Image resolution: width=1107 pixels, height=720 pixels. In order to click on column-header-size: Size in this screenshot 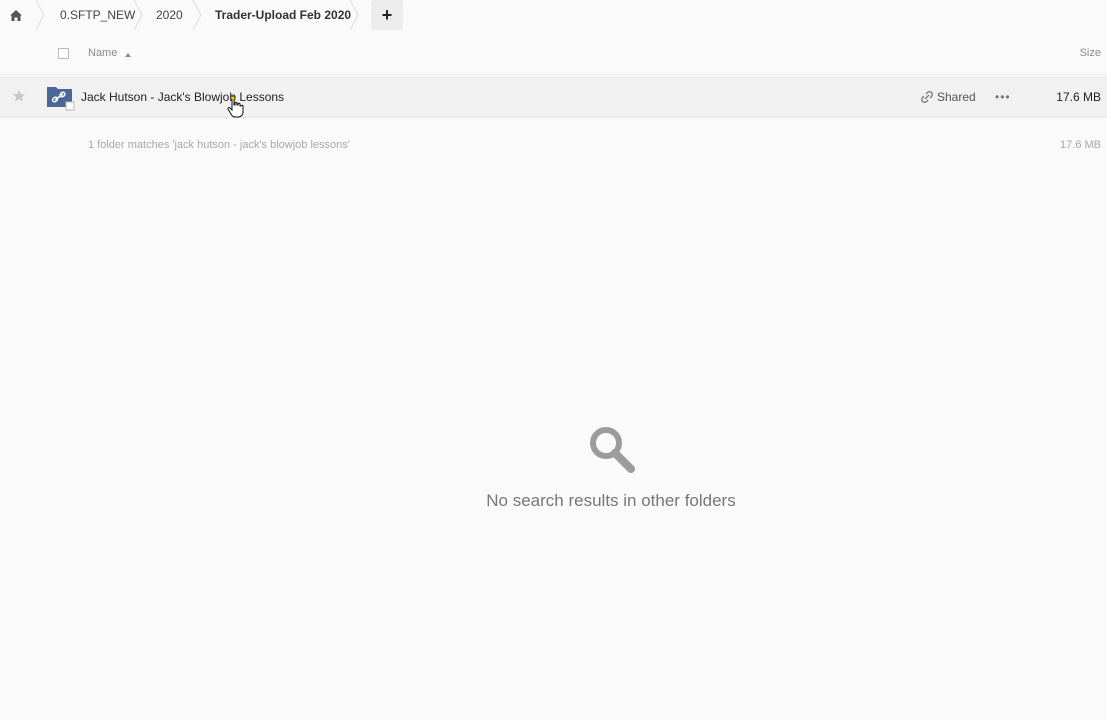, I will do `click(1090, 53)`.